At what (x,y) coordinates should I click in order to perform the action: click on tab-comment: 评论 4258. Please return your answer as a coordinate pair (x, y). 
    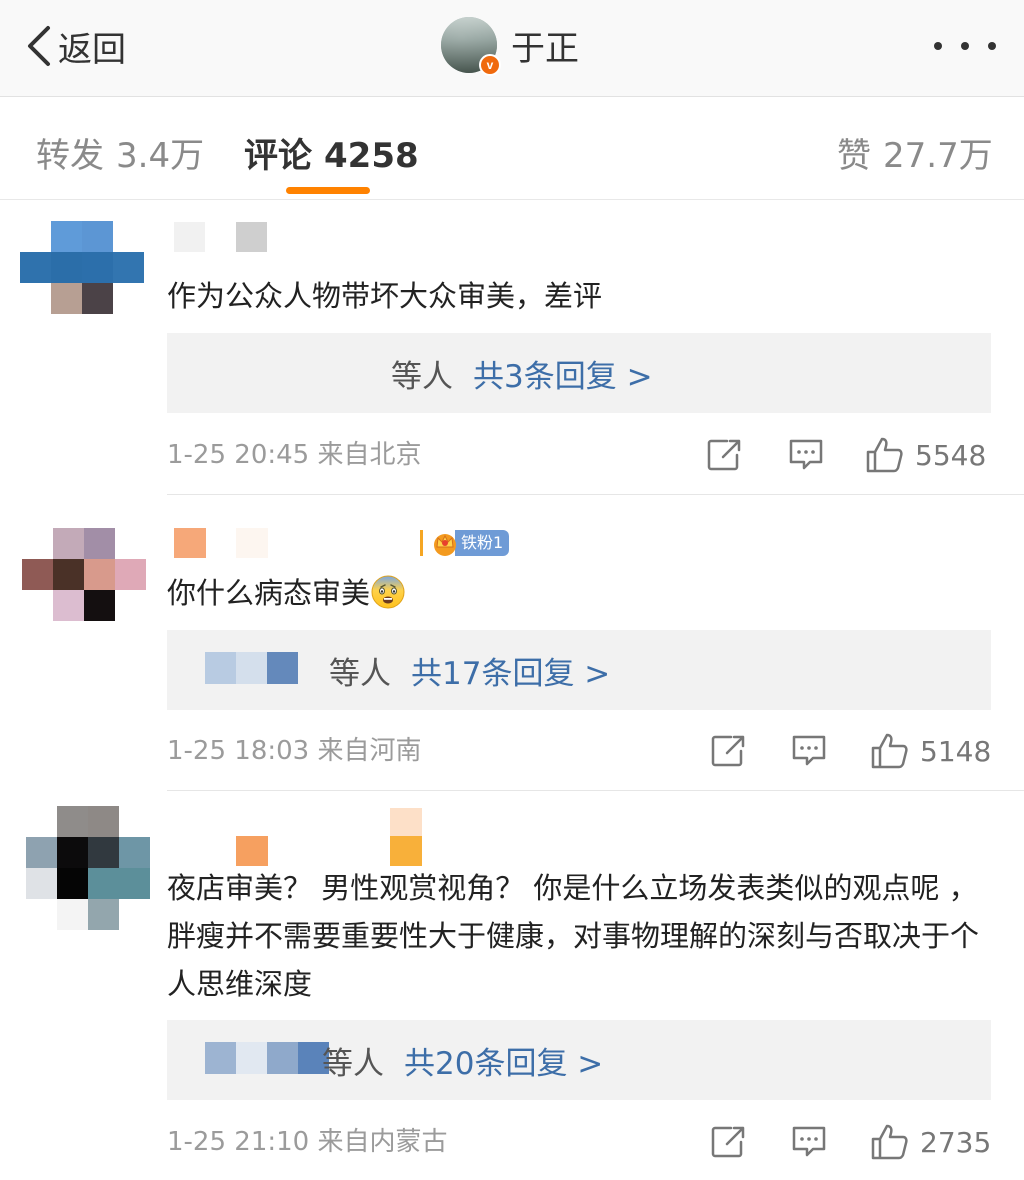
    Looking at the image, I should click on (331, 152).